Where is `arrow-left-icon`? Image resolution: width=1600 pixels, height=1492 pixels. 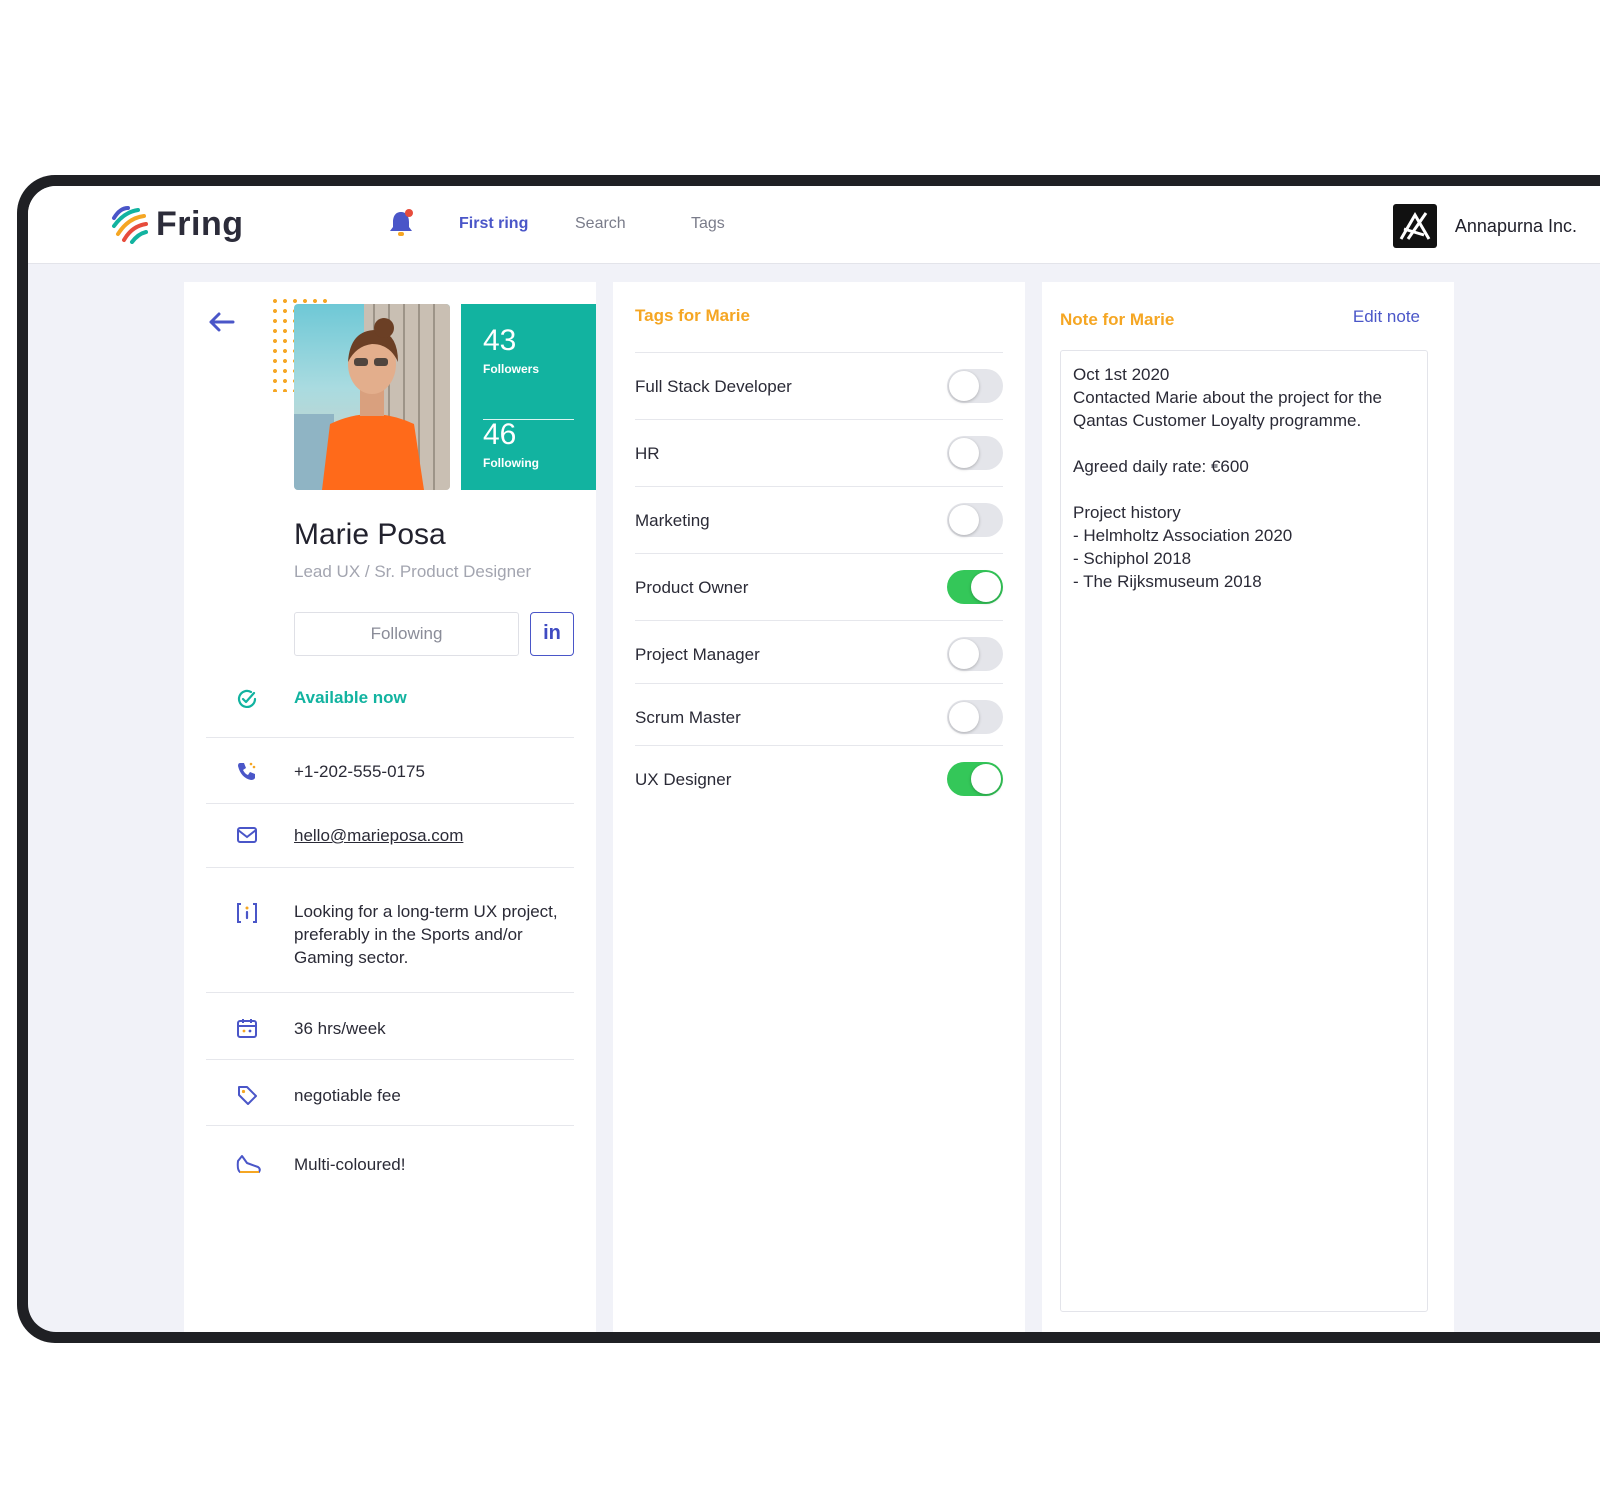 arrow-left-icon is located at coordinates (222, 322).